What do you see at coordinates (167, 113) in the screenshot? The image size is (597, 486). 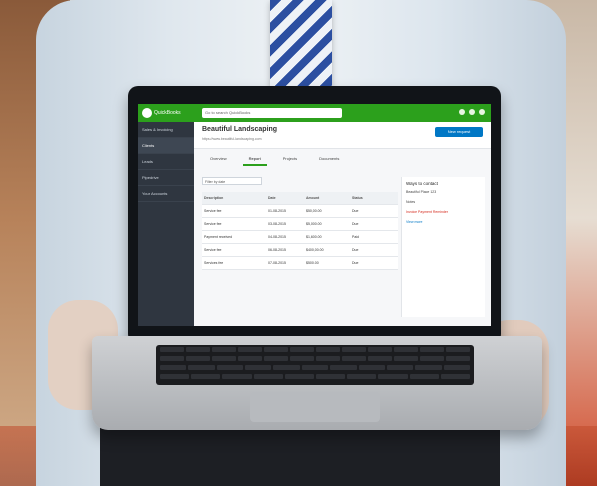 I see `app-brand: QuickBooks` at bounding box center [167, 113].